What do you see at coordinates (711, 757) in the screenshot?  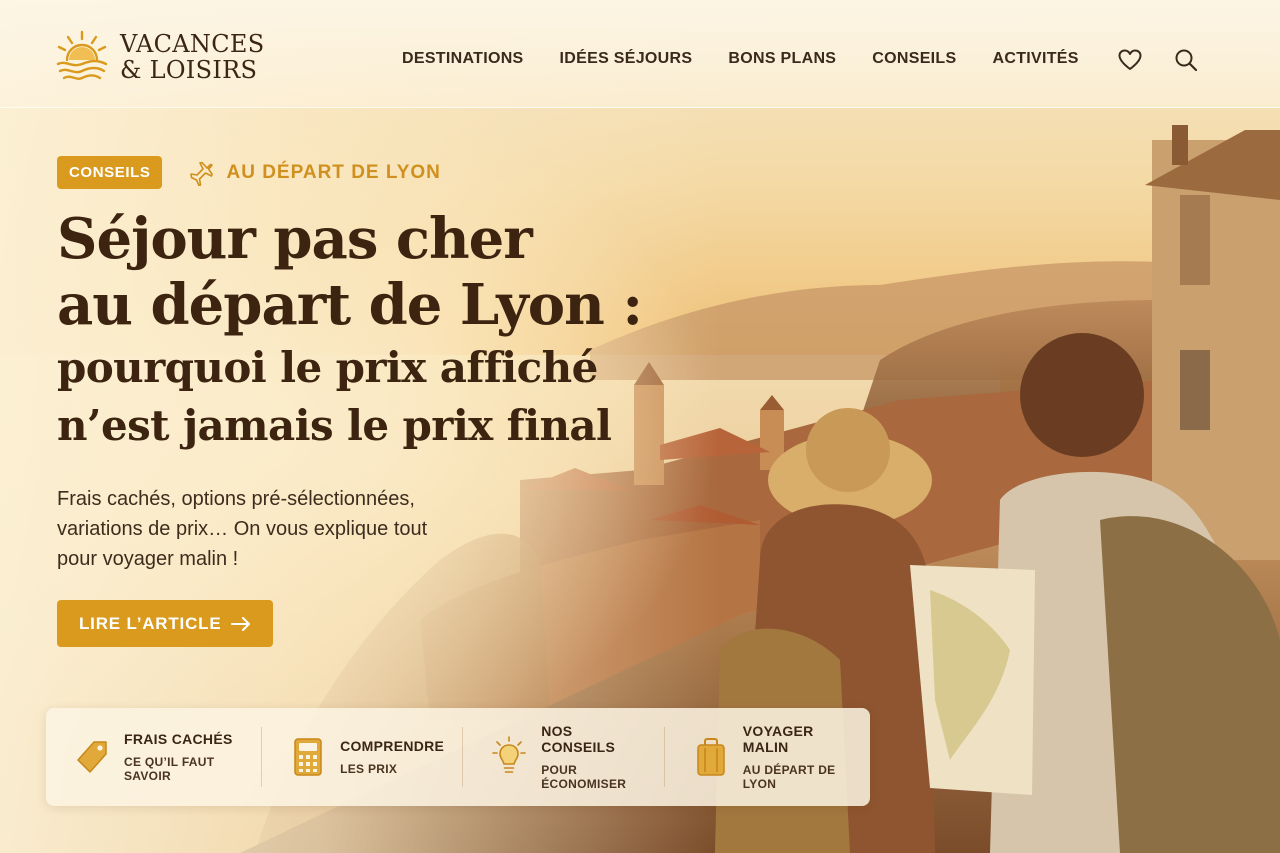 I see `suitcase-icon` at bounding box center [711, 757].